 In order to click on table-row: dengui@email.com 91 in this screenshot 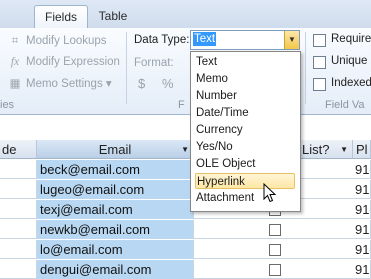, I will do `click(185, 269)`.